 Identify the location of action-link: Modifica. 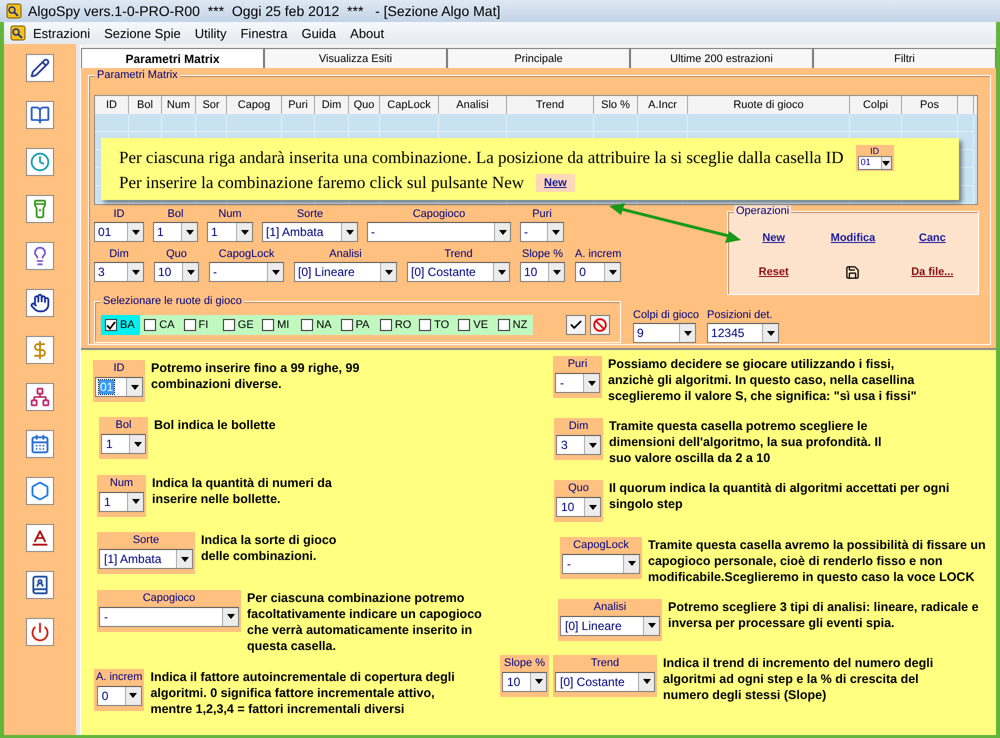
(853, 238).